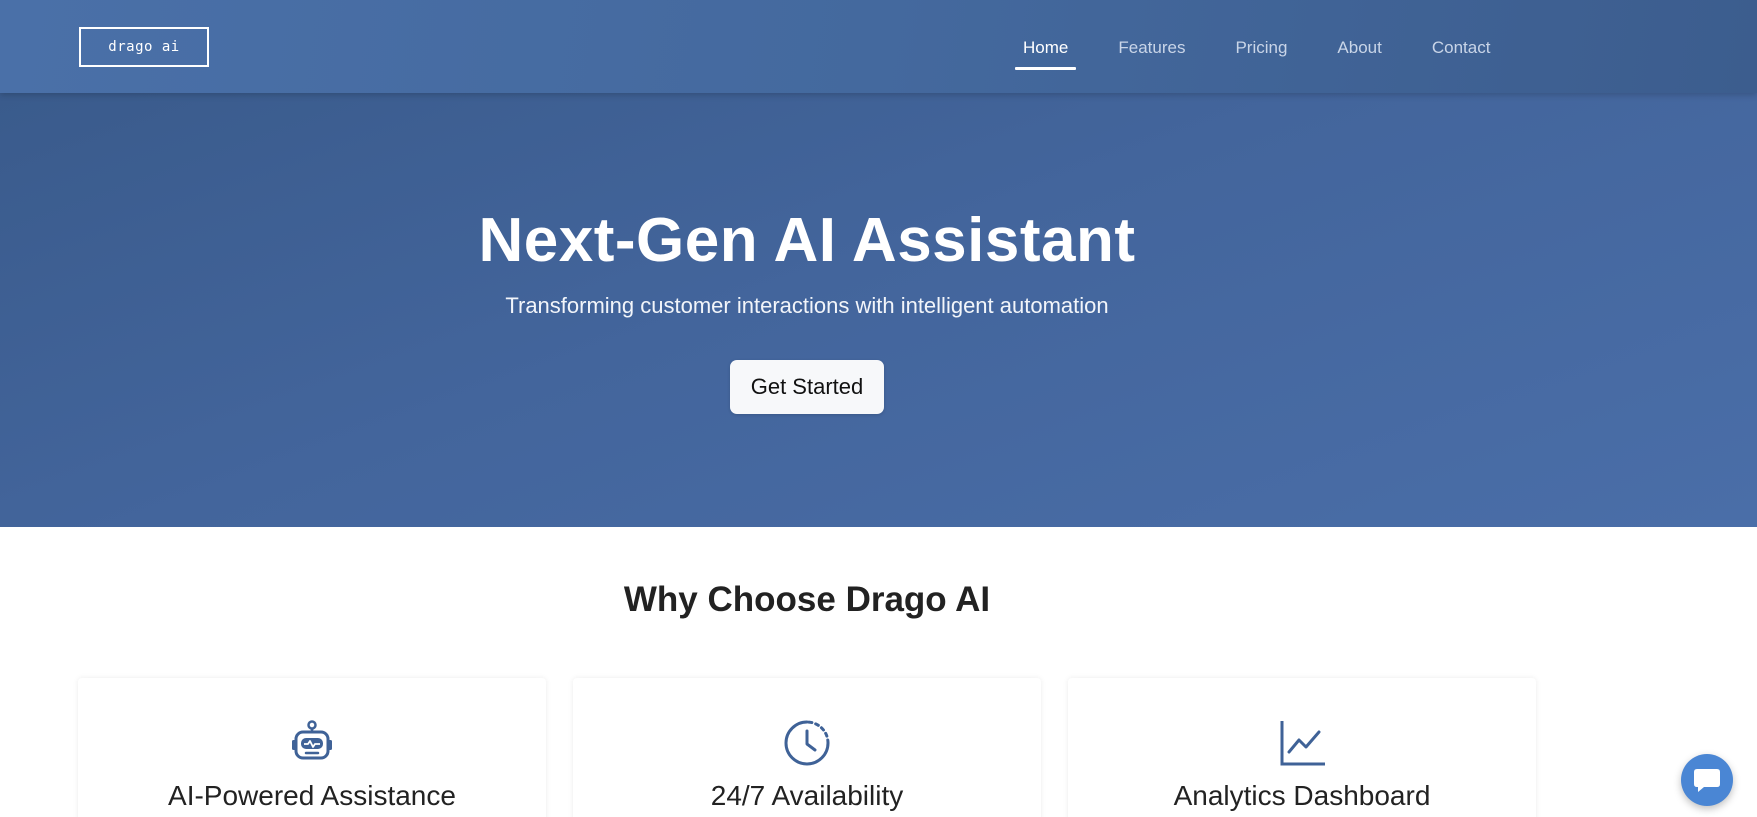 Image resolution: width=1757 pixels, height=817 pixels. Describe the element at coordinates (312, 740) in the screenshot. I see `robot-icon` at that location.